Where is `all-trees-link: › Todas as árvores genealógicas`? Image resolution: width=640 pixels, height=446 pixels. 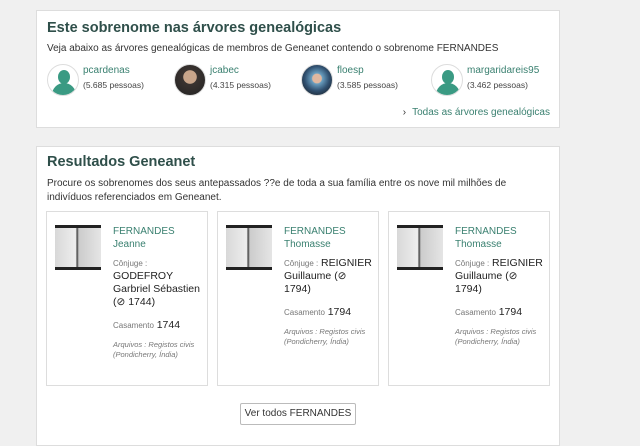 all-trees-link: › Todas as árvores genealógicas is located at coordinates (476, 112).